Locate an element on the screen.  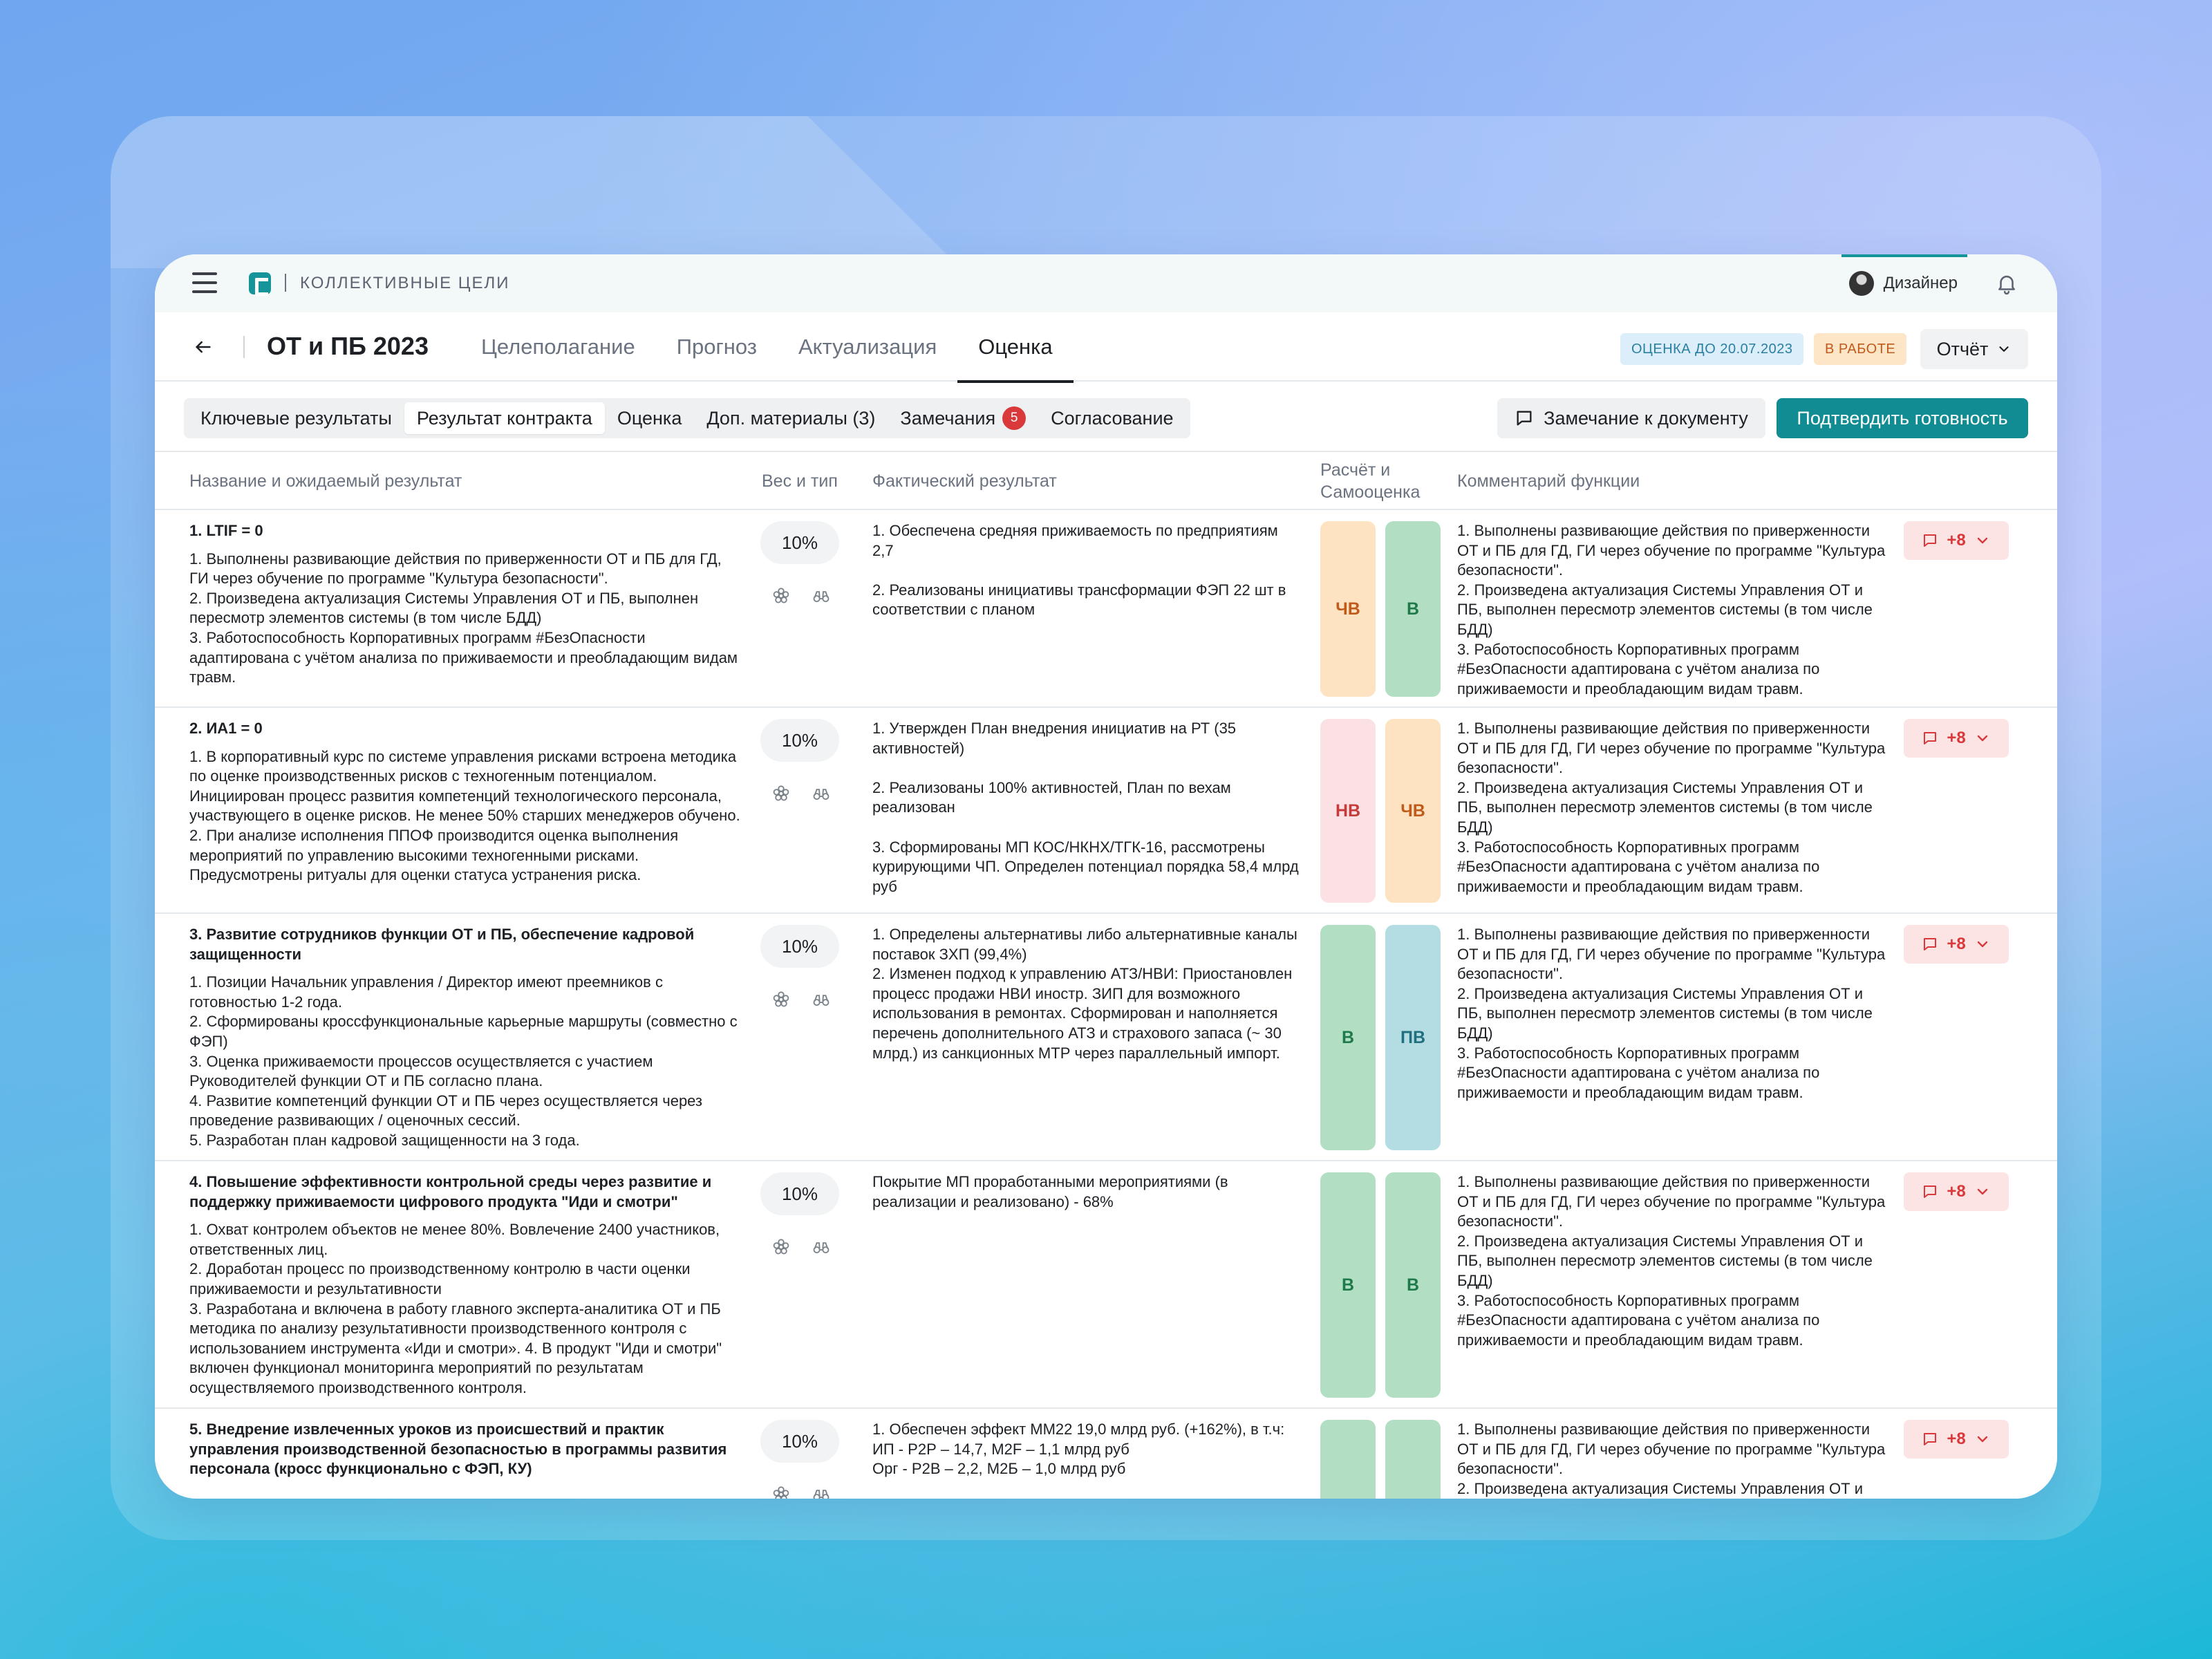
confirm-ready-button: Подтвердить готовность is located at coordinates (1902, 418).